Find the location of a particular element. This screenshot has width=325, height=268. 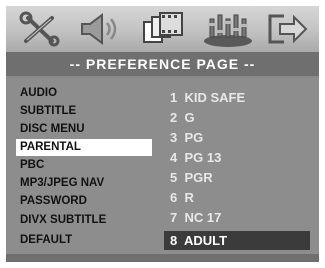

menu-item-divx-subtitle: DIVX SUBTITLE is located at coordinates (86, 220).